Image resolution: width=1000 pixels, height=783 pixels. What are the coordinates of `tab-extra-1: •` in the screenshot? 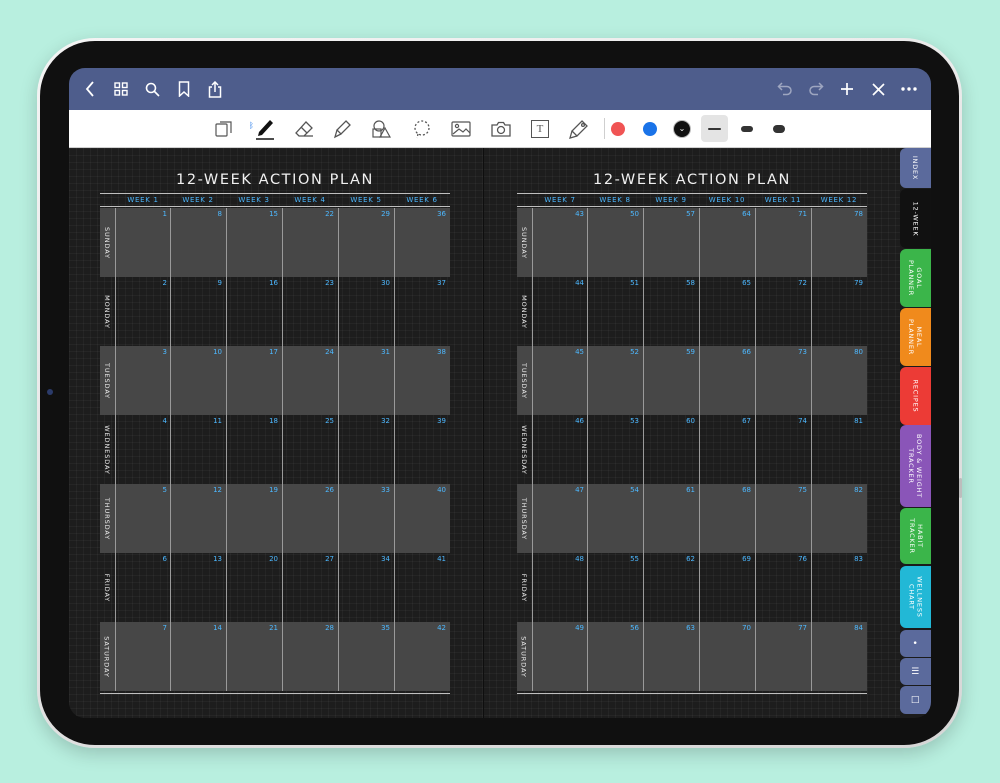 It's located at (915, 643).